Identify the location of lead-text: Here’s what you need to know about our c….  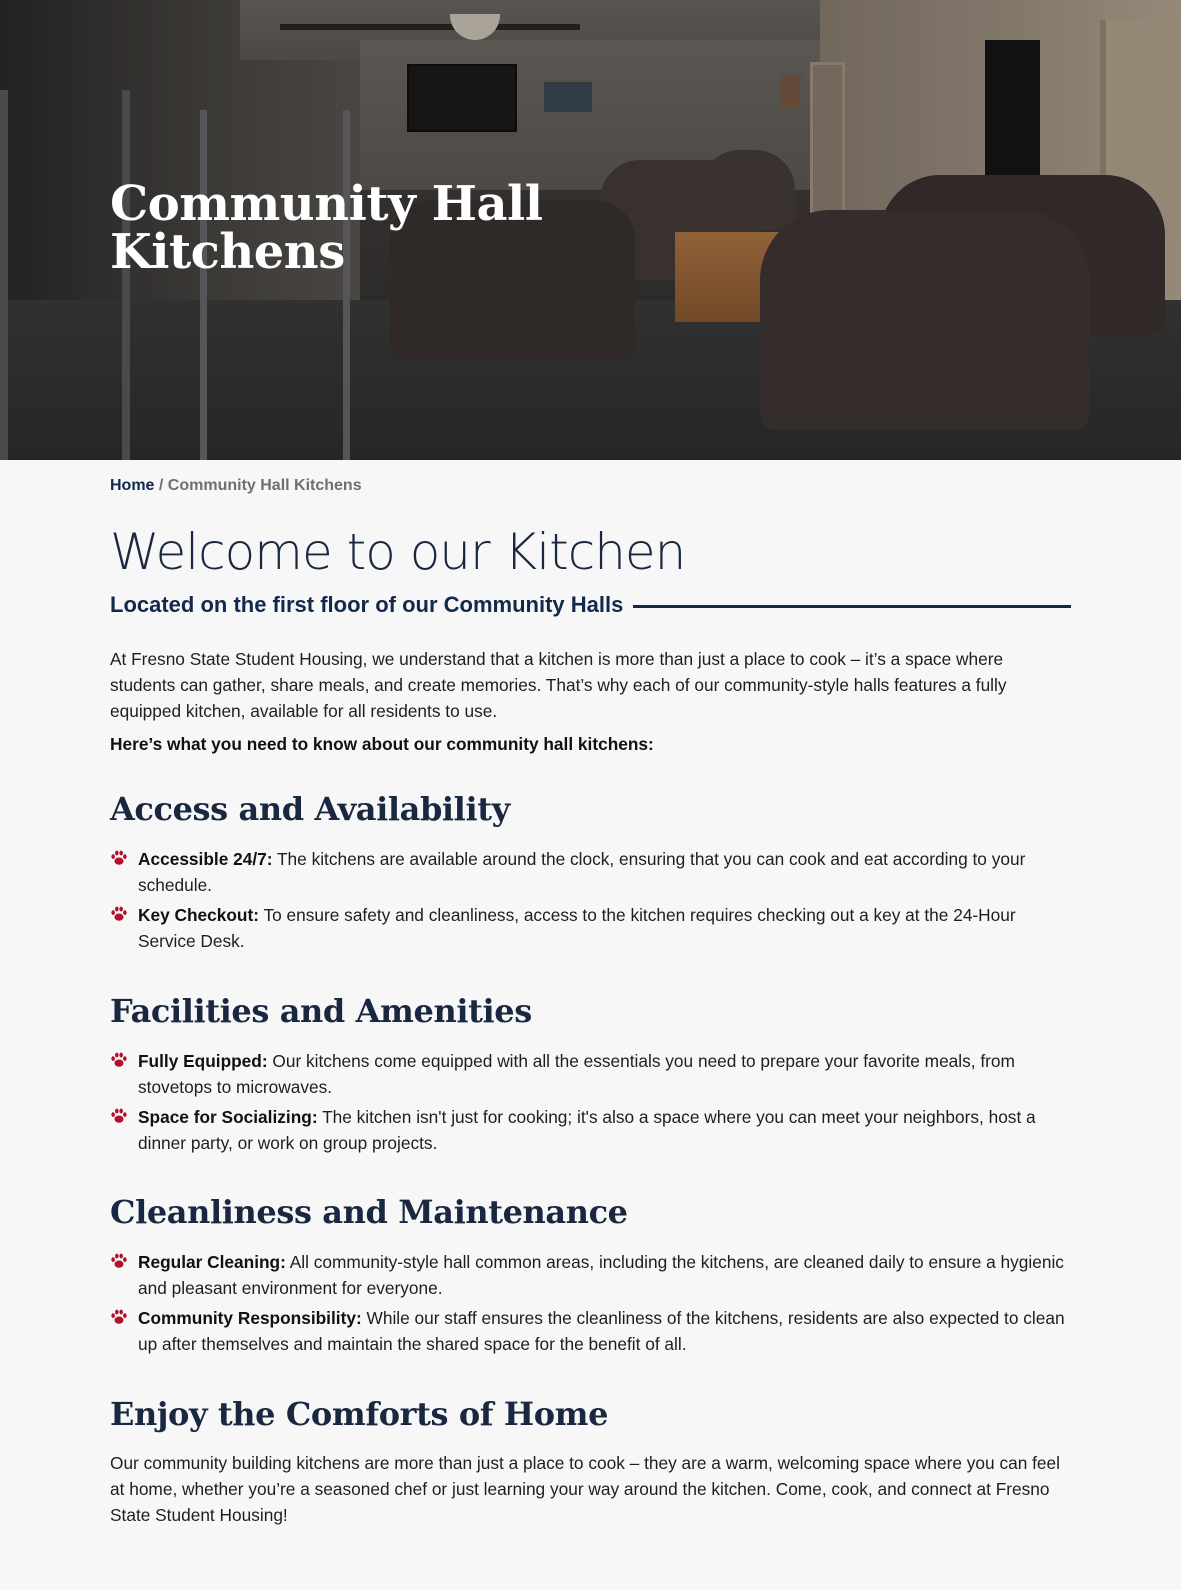
(382, 744).